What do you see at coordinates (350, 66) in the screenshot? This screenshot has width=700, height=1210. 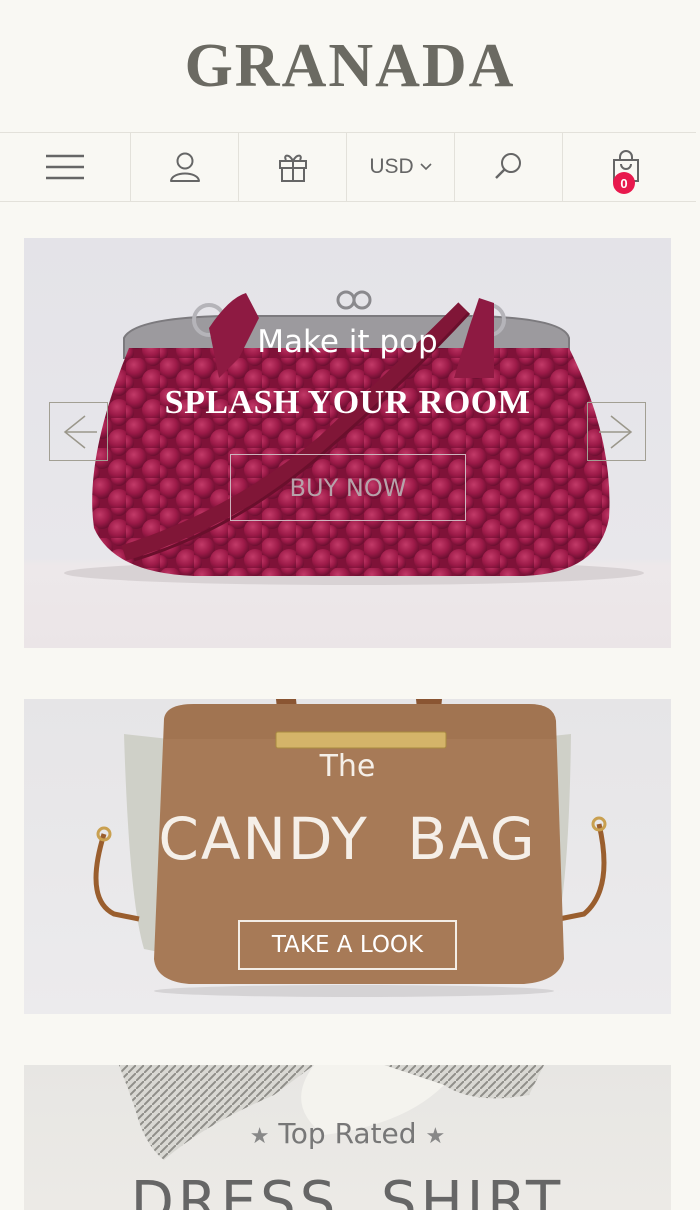 I see `site-logo: GRANADA` at bounding box center [350, 66].